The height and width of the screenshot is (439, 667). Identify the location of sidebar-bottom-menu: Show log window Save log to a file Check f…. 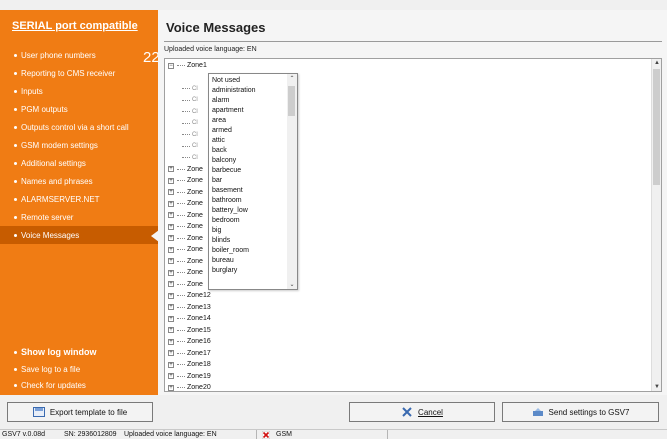
(79, 368).